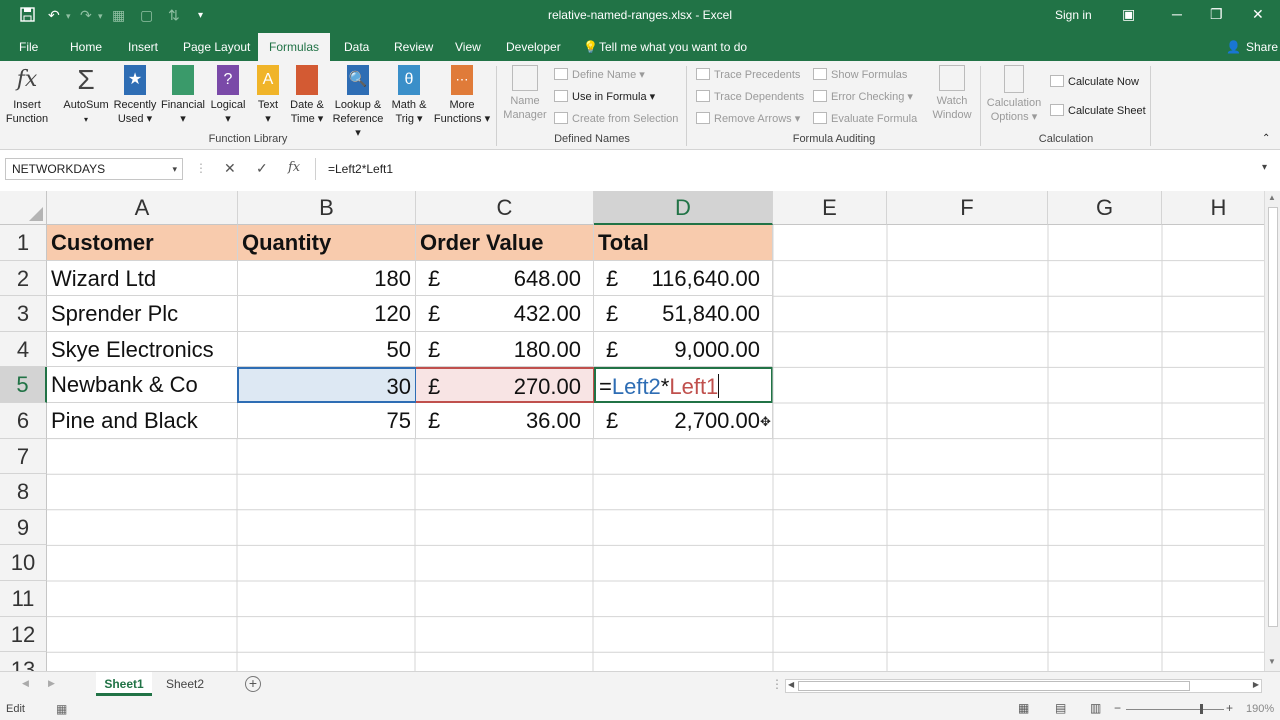  I want to click on column-header-h: H, so click(1213, 208).